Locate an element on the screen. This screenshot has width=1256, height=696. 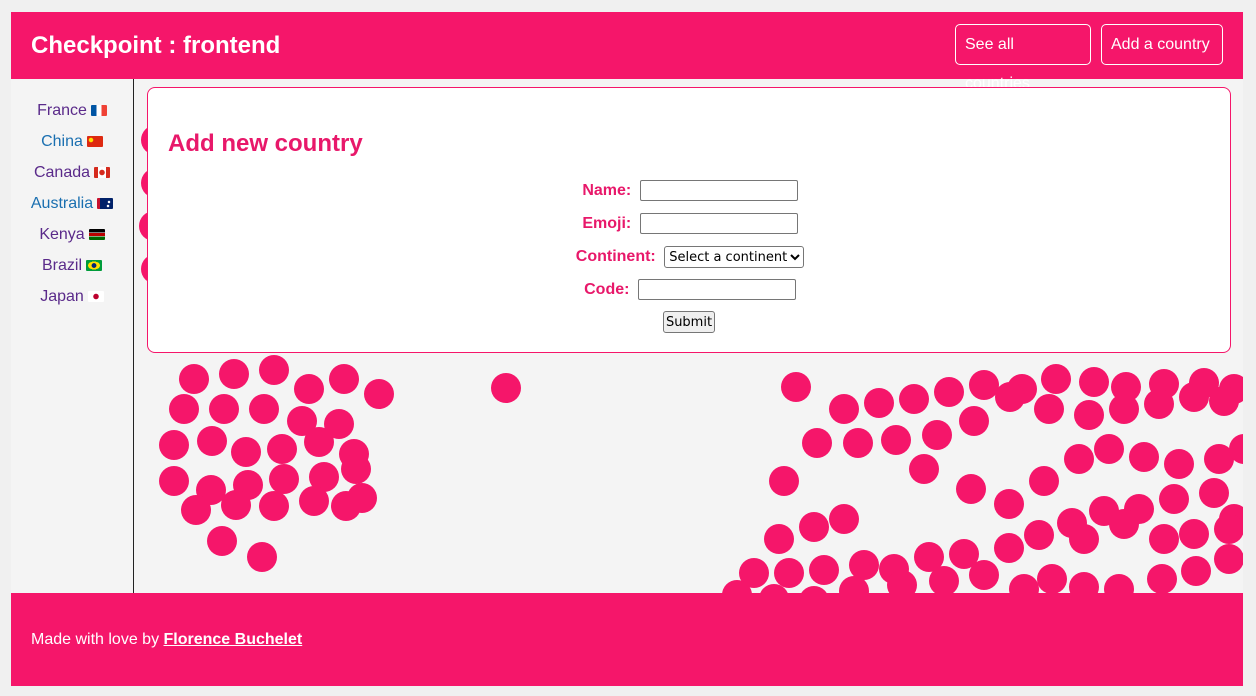
name-input is located at coordinates (718, 190).